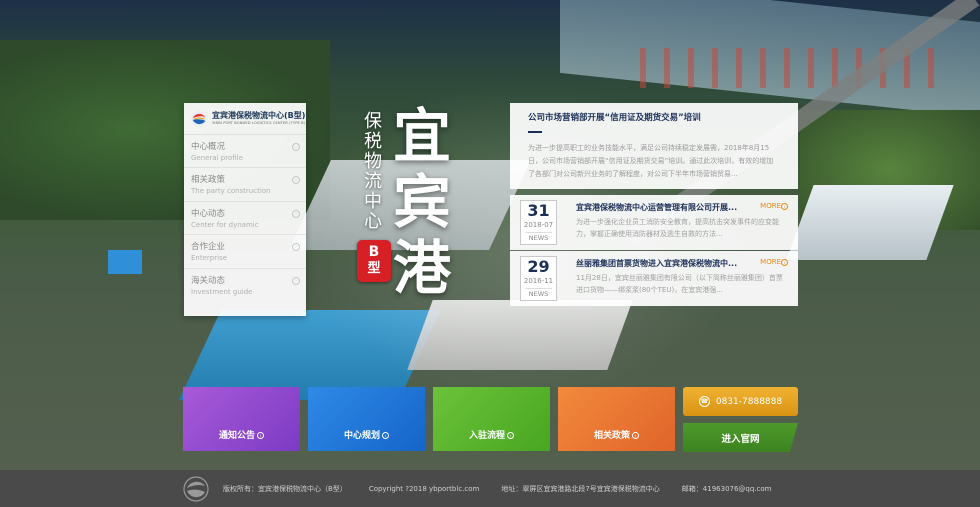  I want to click on sidebar-item-sublabel: General profile, so click(217, 158).